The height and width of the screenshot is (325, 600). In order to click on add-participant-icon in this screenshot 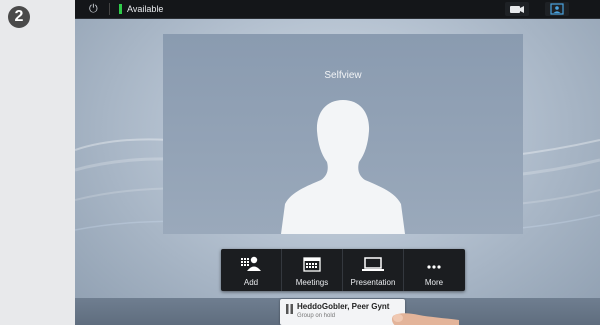, I will do `click(251, 263)`.